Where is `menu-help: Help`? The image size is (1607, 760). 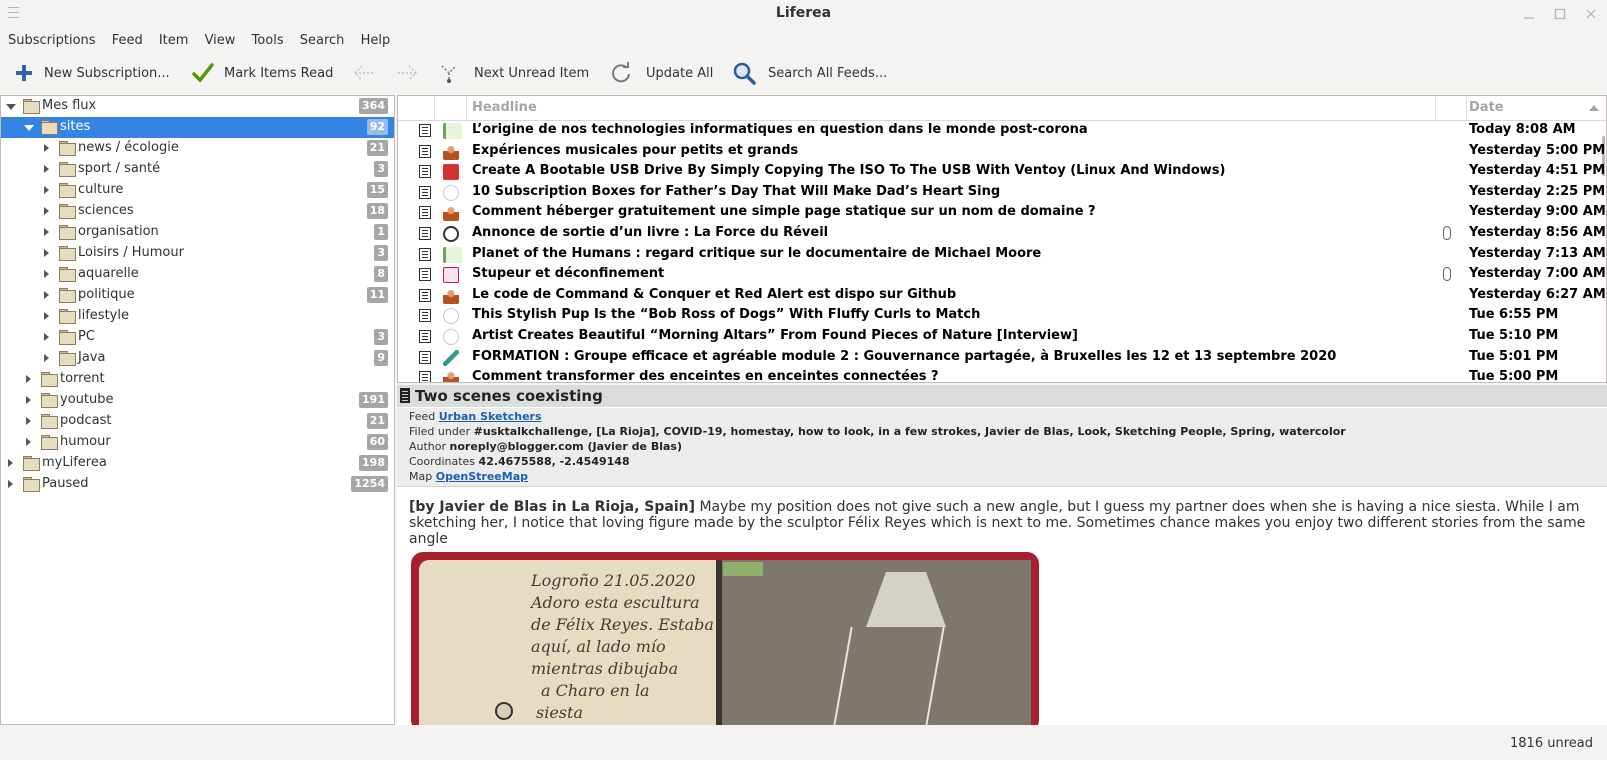 menu-help: Help is located at coordinates (376, 41).